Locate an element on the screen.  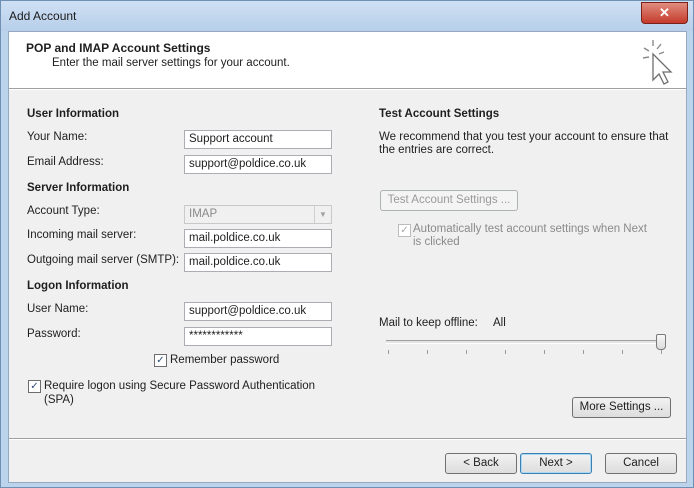
auto-test-checkbox: ✓ is located at coordinates (404, 230).